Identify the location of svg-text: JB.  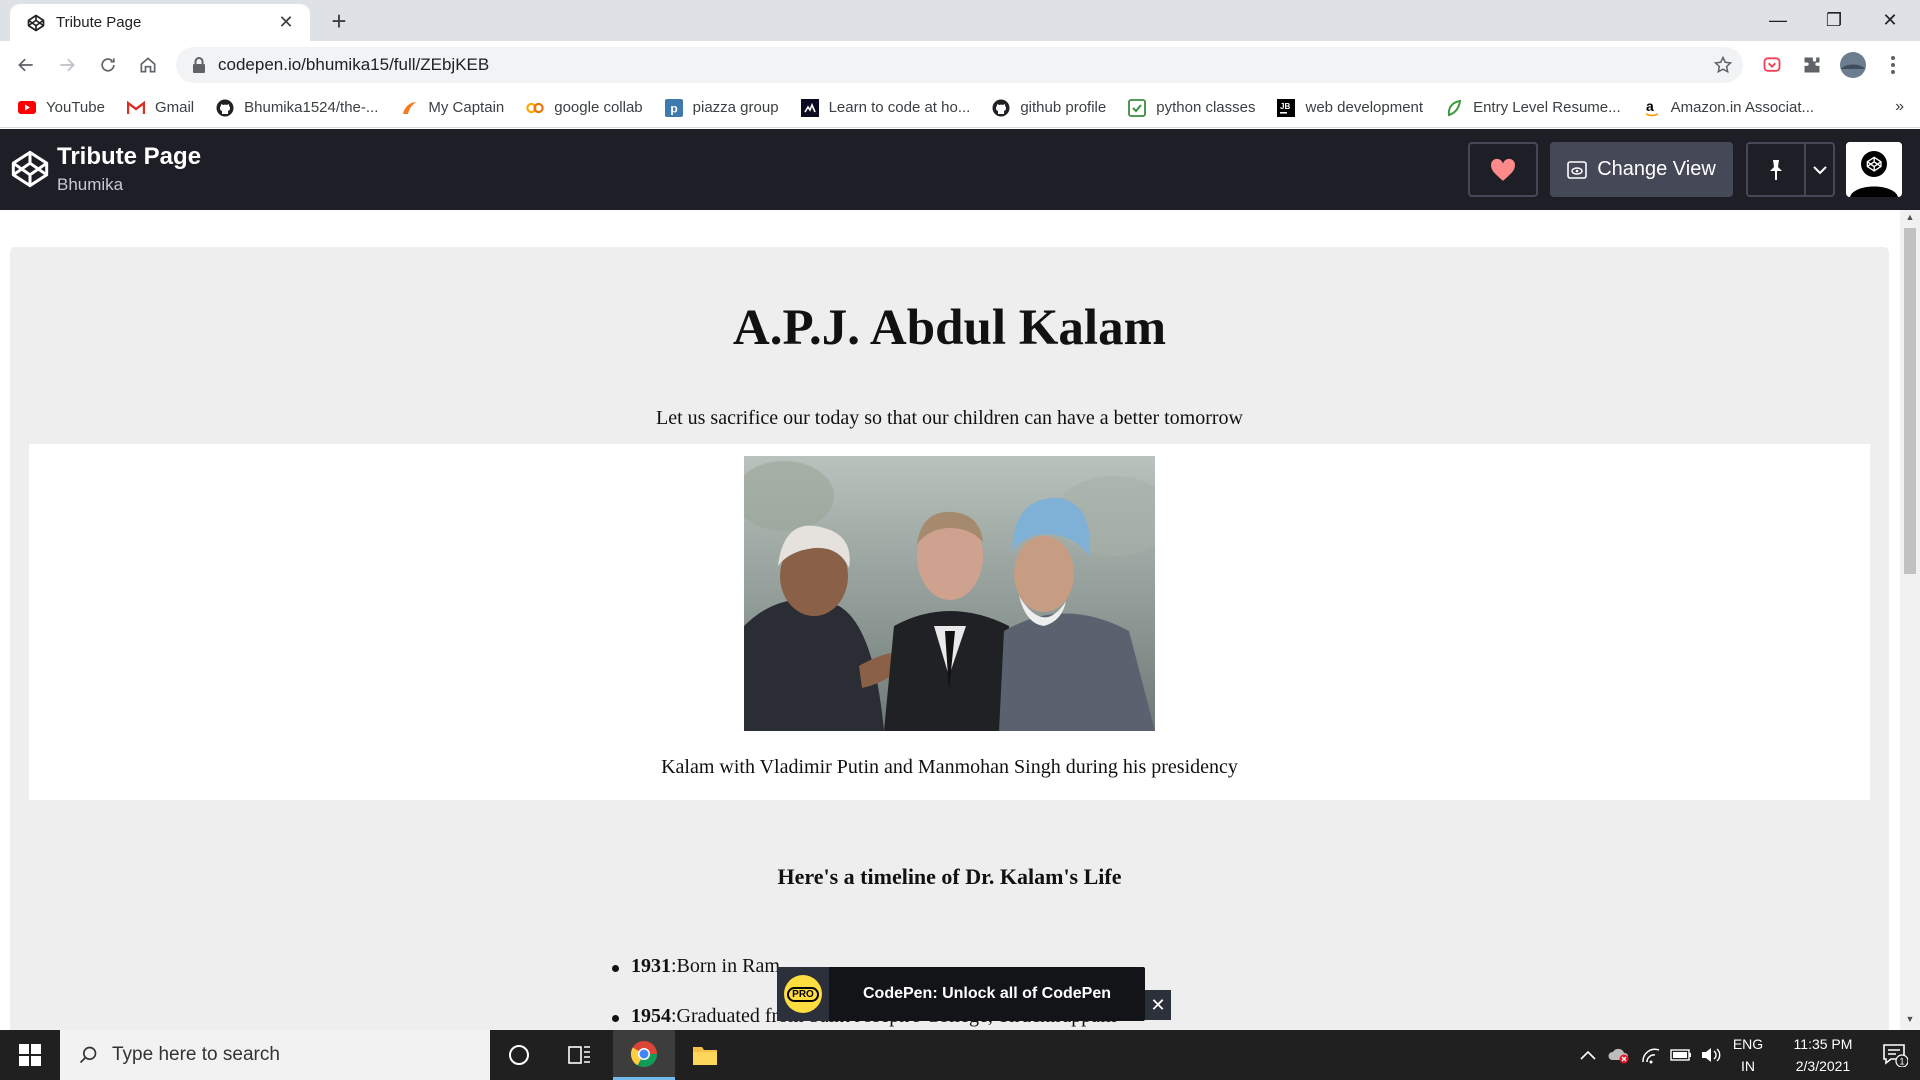
(1285, 106).